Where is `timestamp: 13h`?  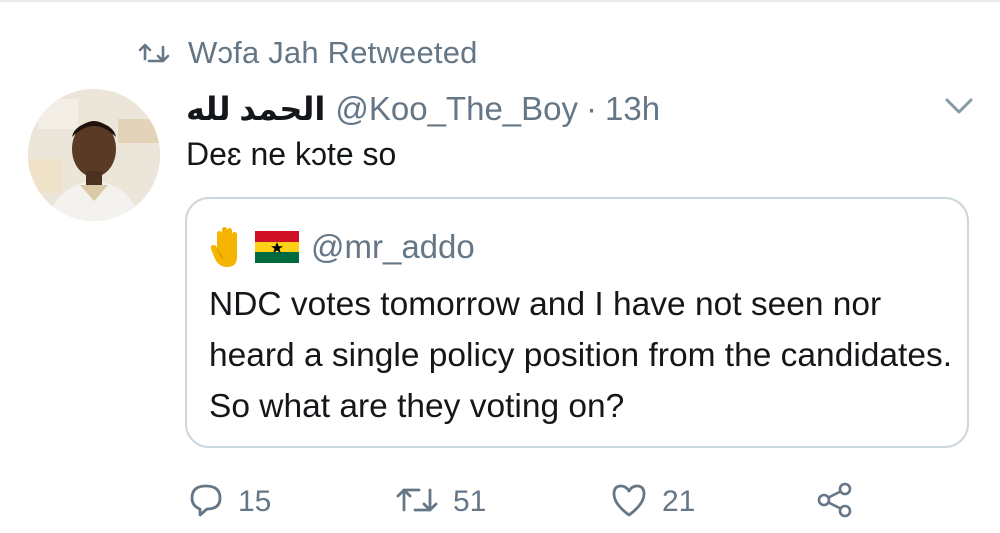 timestamp: 13h is located at coordinates (632, 109).